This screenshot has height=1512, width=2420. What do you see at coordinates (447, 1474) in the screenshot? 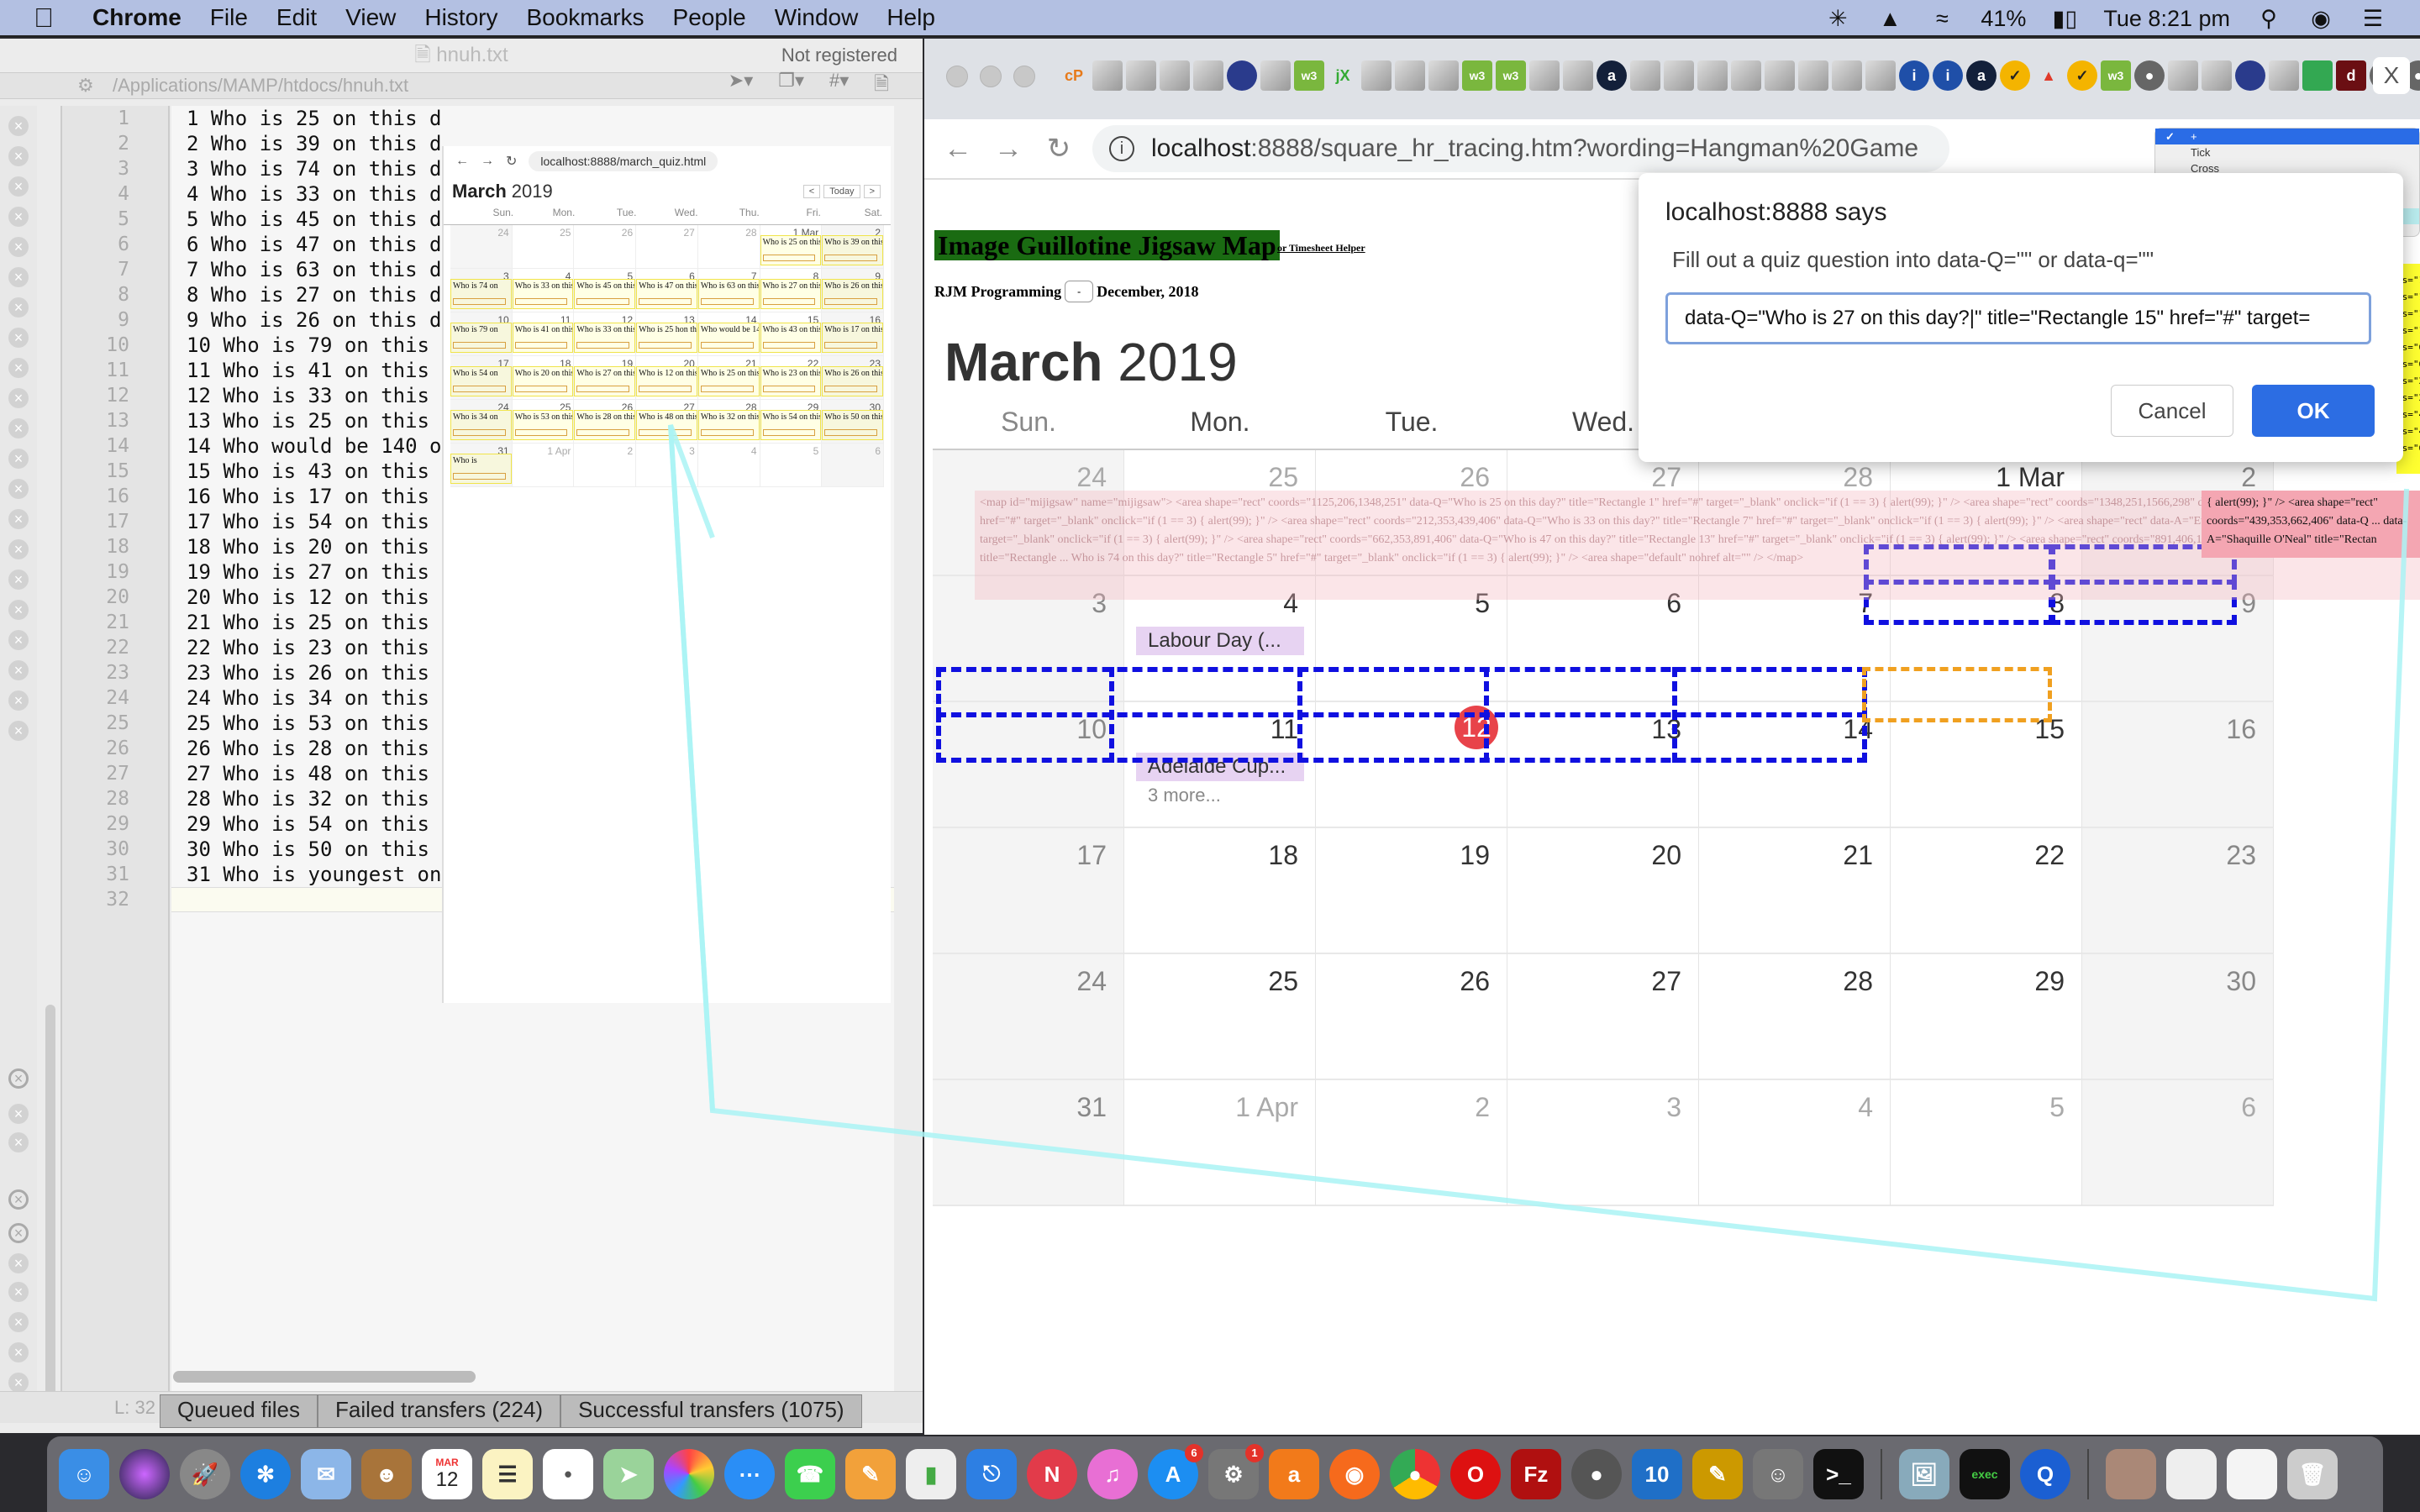
I see `calendar-icon: MAR 12` at bounding box center [447, 1474].